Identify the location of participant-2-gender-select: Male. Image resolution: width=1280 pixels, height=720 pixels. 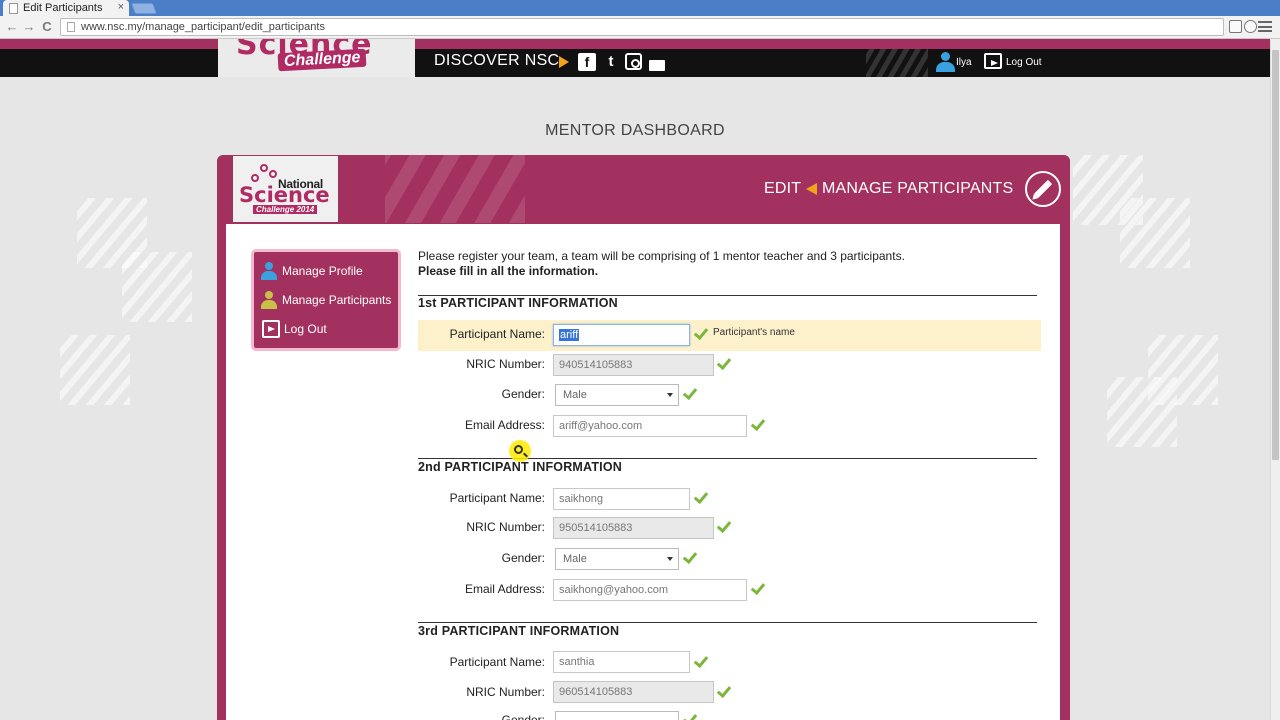
(617, 559).